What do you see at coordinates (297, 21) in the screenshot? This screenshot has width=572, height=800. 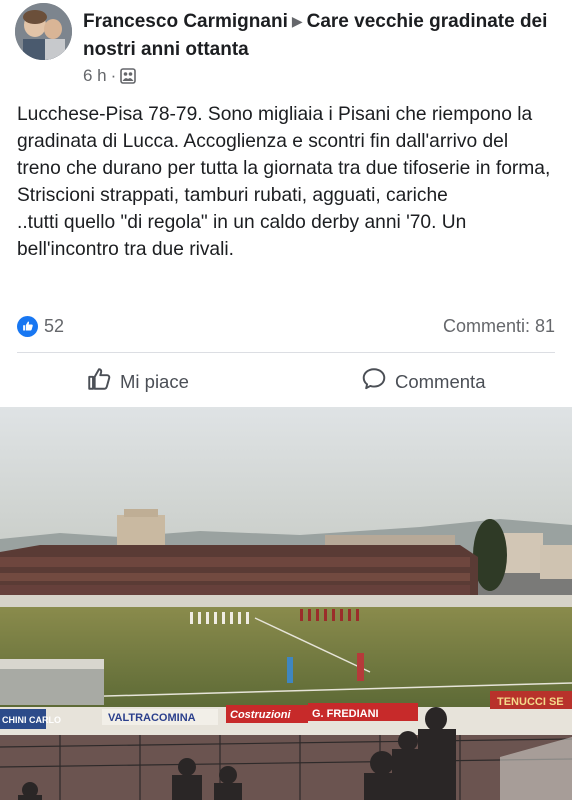 I see `arrow-right-icon: ▶` at bounding box center [297, 21].